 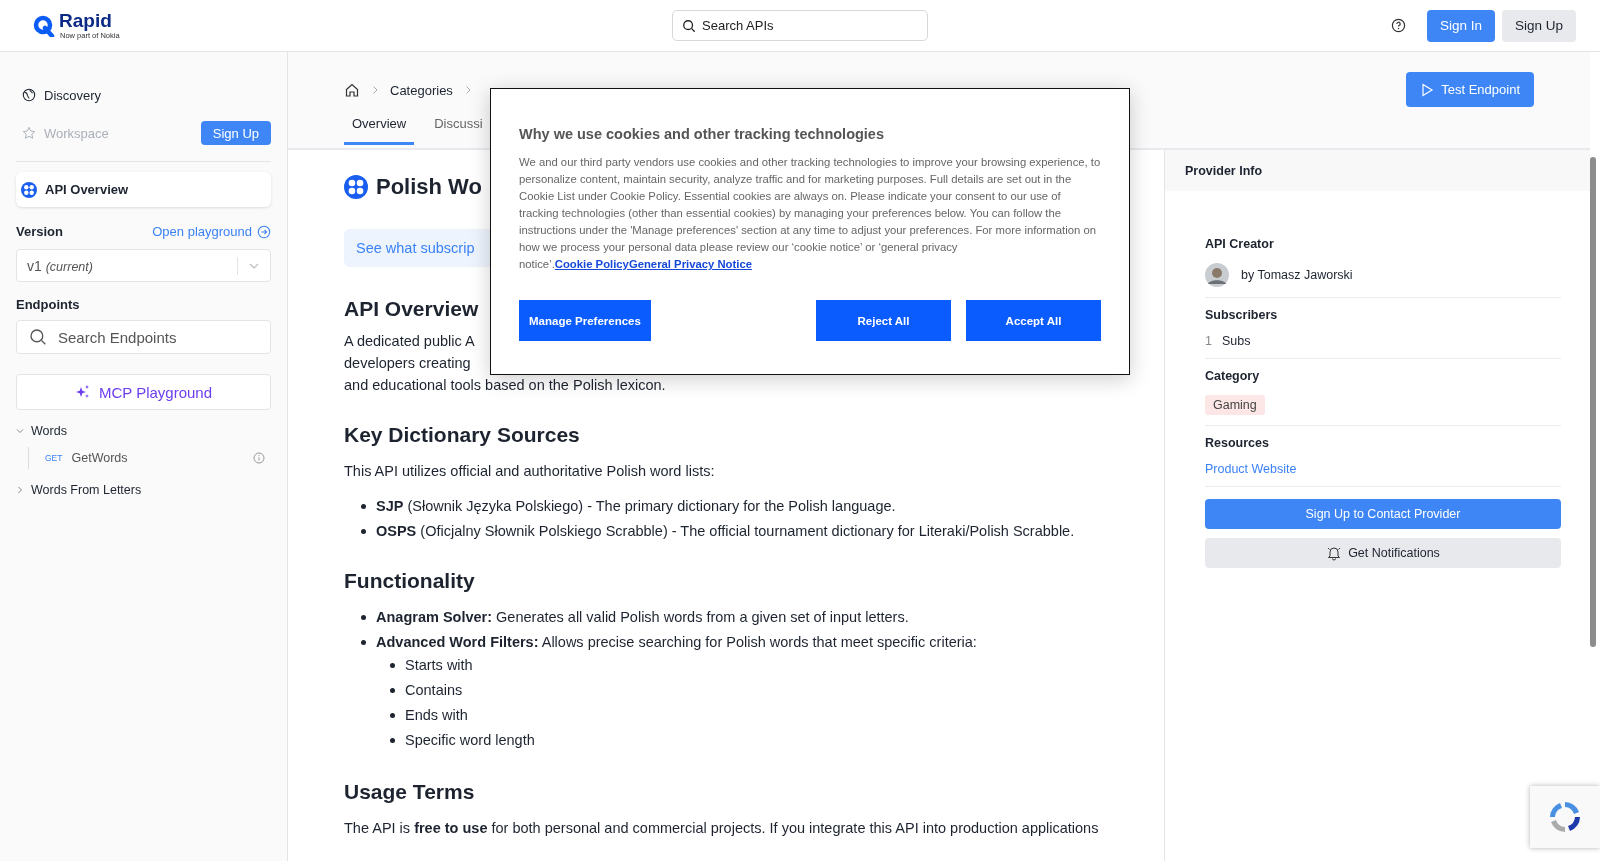 What do you see at coordinates (143, 489) in the screenshot?
I see `tree-group: Words From Letters` at bounding box center [143, 489].